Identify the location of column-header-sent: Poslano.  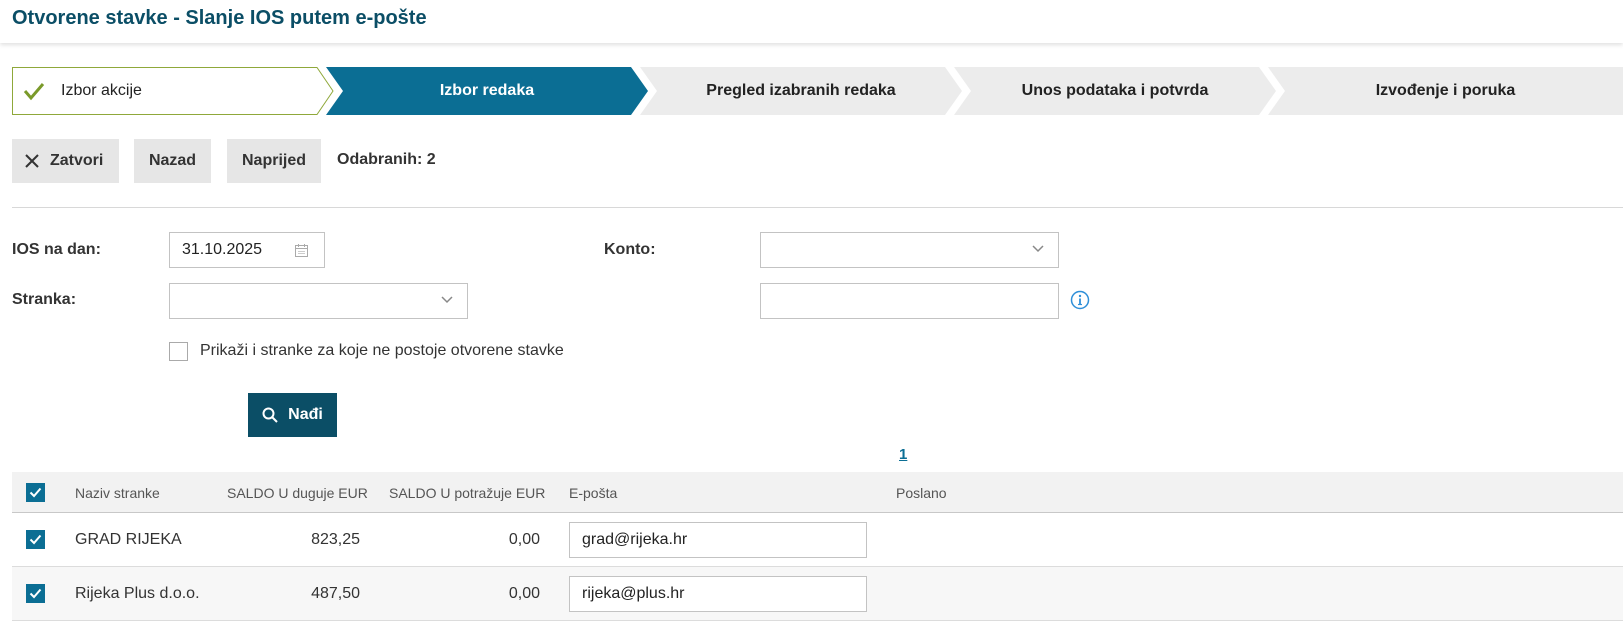
(921, 493).